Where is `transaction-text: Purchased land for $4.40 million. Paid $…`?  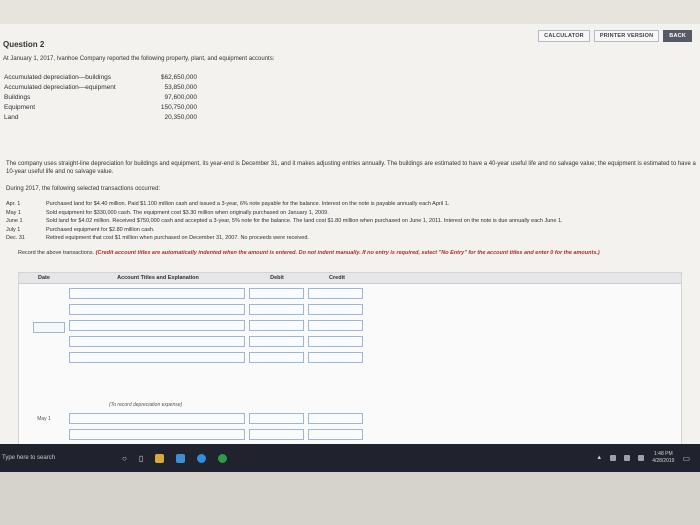 transaction-text: Purchased land for $4.40 million. Paid $… is located at coordinates (248, 204).